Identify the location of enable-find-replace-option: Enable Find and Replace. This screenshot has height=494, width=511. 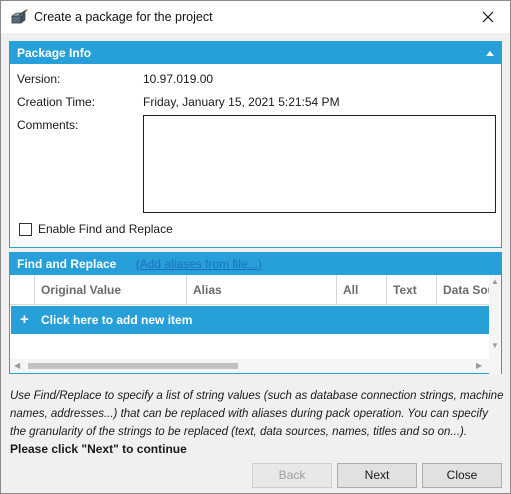
(96, 229).